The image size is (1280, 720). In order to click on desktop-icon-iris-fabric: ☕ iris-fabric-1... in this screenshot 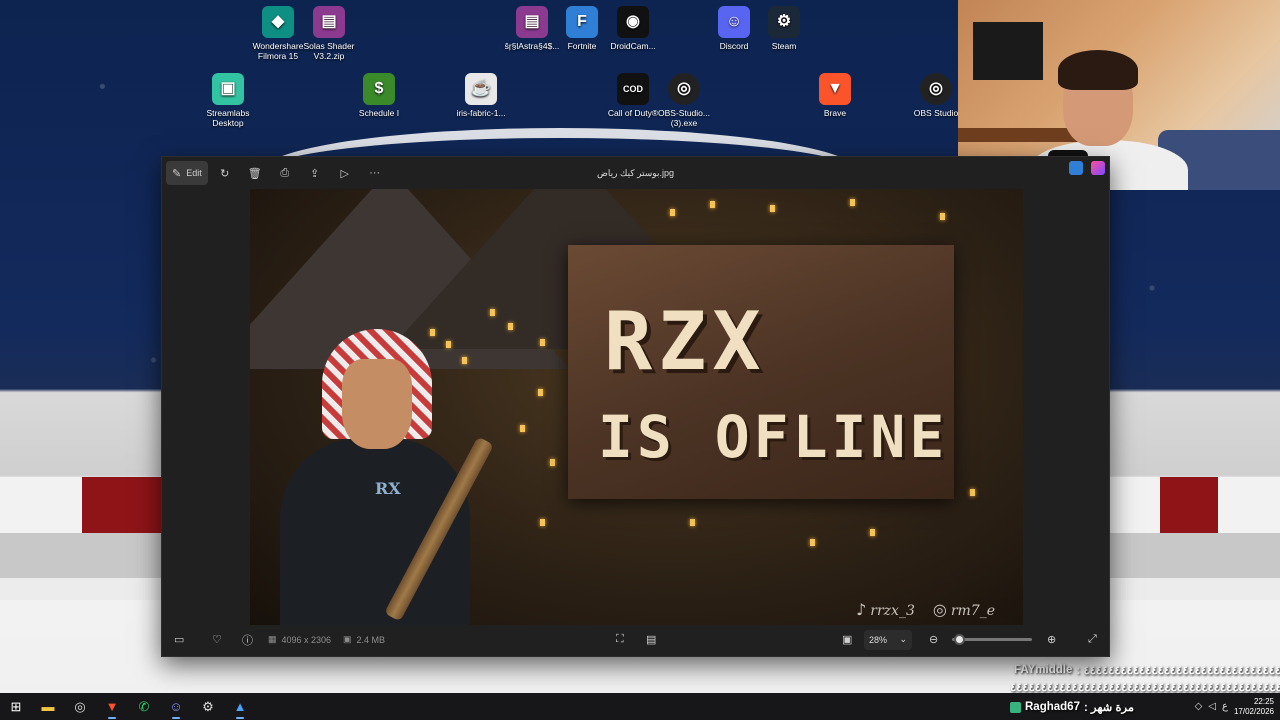, I will do `click(481, 95)`.